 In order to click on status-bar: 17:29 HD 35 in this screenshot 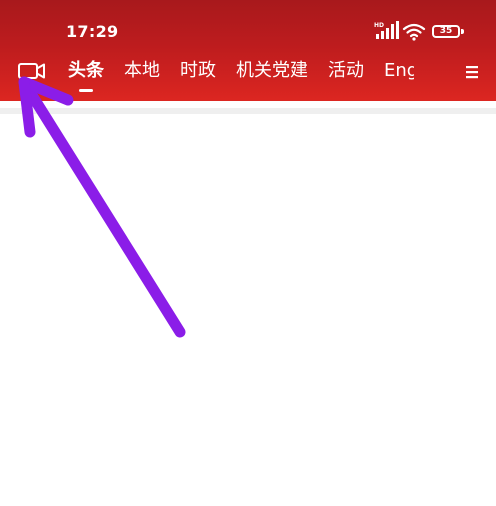, I will do `click(248, 25)`.